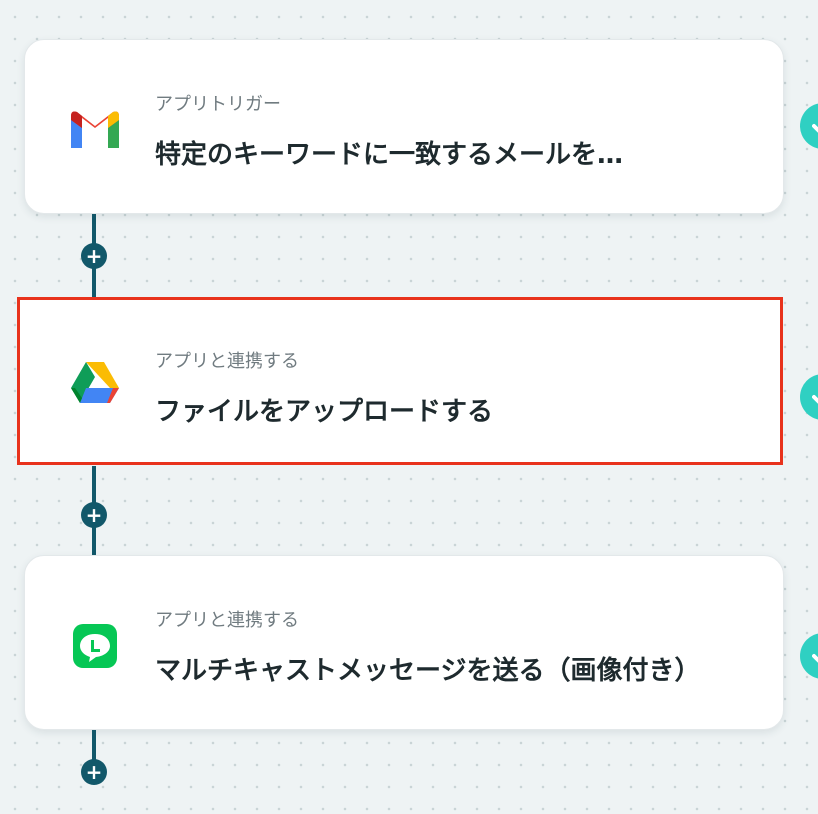 The width and height of the screenshot is (818, 814). I want to click on step-title: マルチキャストメッセージを送る（画像付き）, so click(428, 671).